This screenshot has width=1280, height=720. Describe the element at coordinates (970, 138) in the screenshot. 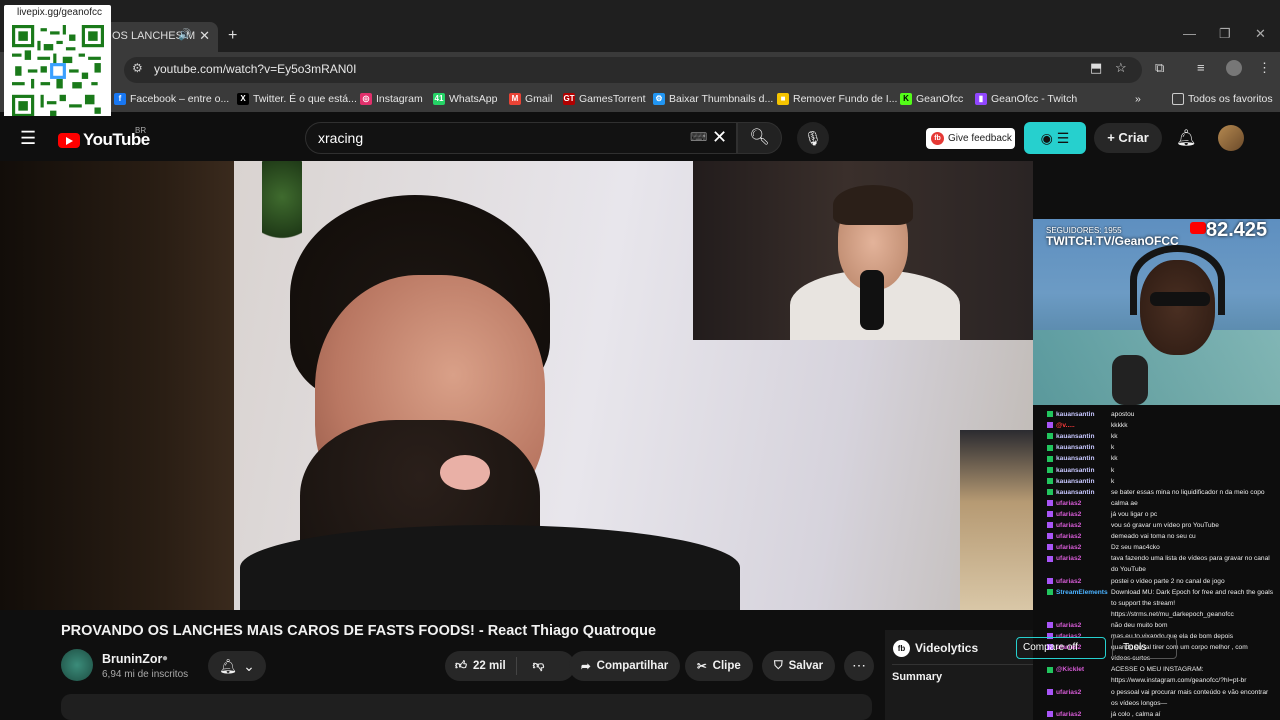

I see `give-feedback-button: fb Give feedback` at that location.